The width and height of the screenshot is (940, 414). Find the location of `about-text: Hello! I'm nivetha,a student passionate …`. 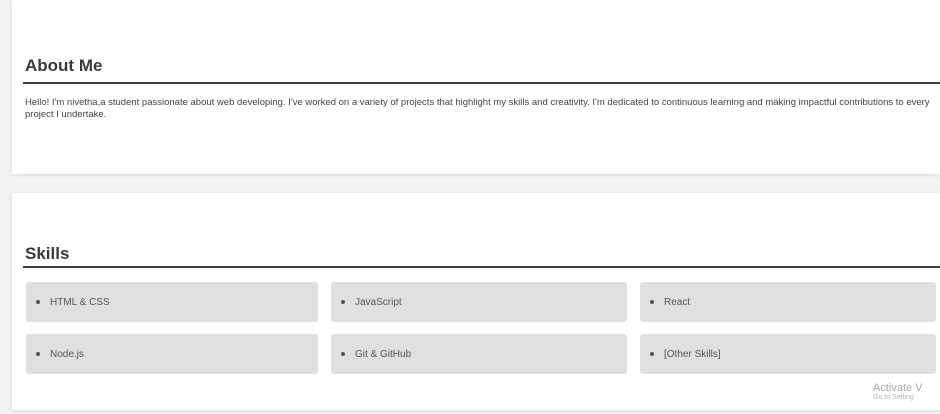

about-text: Hello! I'm nivetha,a student passionate … is located at coordinates (477, 108).